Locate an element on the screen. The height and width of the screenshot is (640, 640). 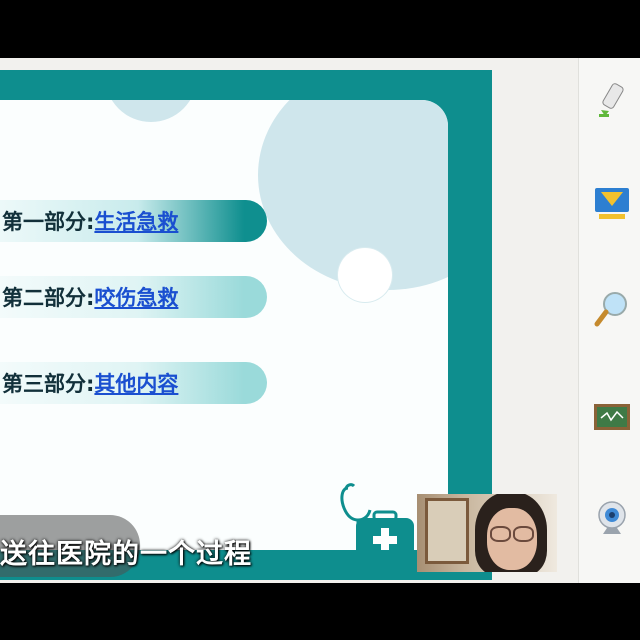
agenda-item-3: 第三部分: 其他内容 is located at coordinates (133, 383).